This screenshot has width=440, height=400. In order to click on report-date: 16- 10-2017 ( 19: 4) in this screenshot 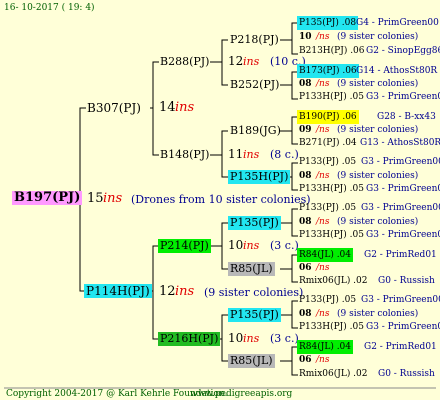, I will do `click(49, 8)`.